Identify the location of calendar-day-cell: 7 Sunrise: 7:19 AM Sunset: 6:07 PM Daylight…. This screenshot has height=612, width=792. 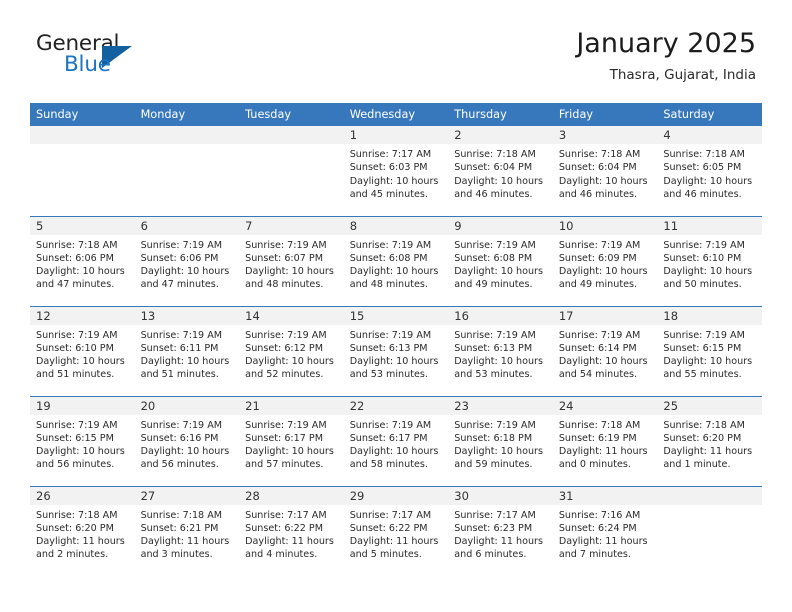
(291, 260).